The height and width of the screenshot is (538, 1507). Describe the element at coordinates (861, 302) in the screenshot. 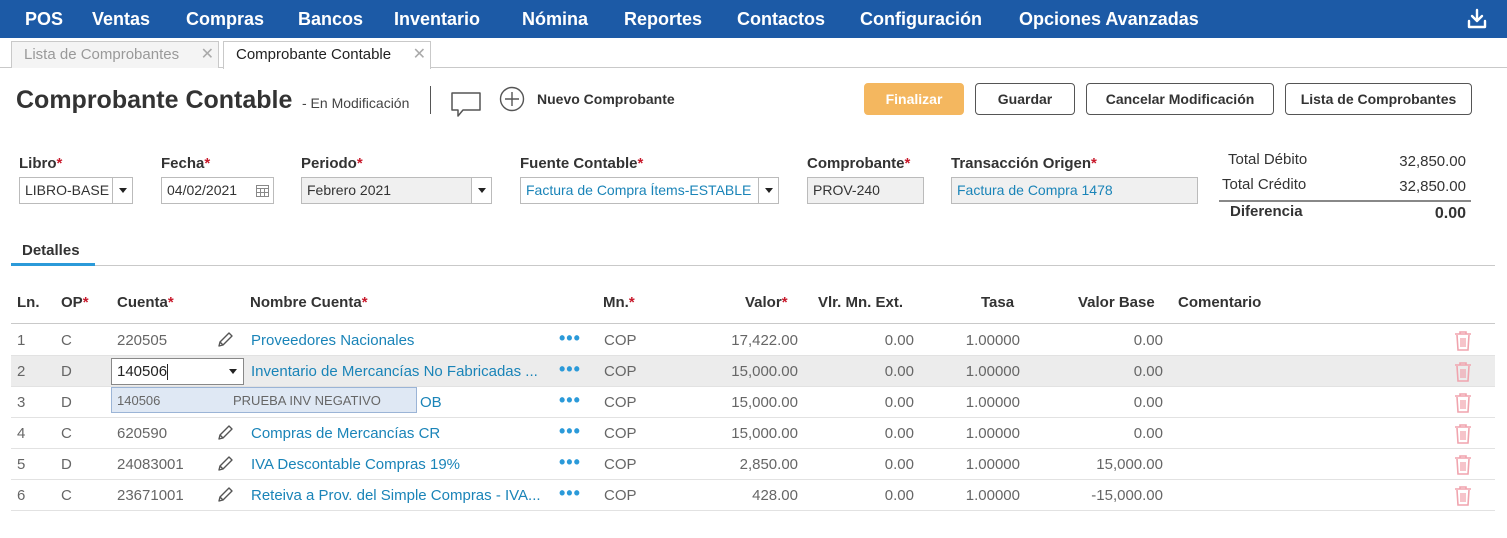

I see `col-vlr-mn-ext: Vlr. Mn. Ext.` at that location.